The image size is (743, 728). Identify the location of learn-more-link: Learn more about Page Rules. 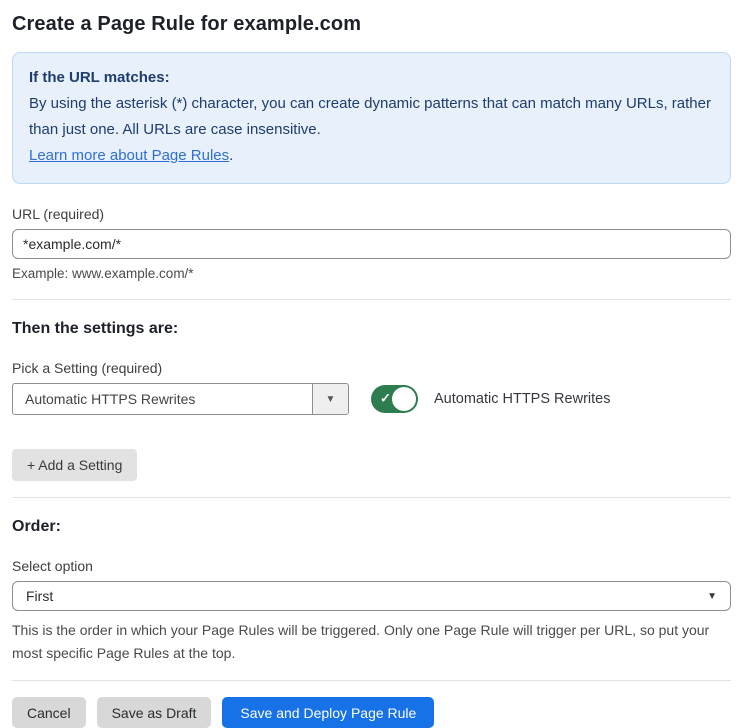
(129, 155).